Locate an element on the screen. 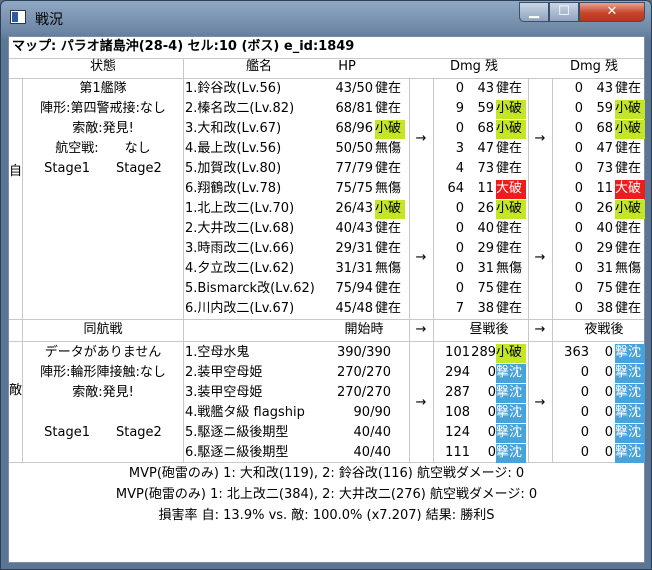  fleet-info-line: 索敵:発見! is located at coordinates (103, 128).